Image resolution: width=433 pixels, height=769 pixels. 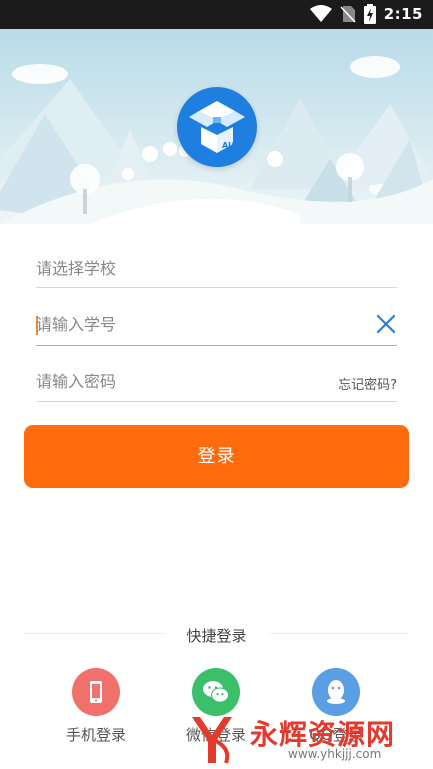 I want to click on watermark: 永辉资源网 www.yhkjjj.com, so click(x=305, y=739).